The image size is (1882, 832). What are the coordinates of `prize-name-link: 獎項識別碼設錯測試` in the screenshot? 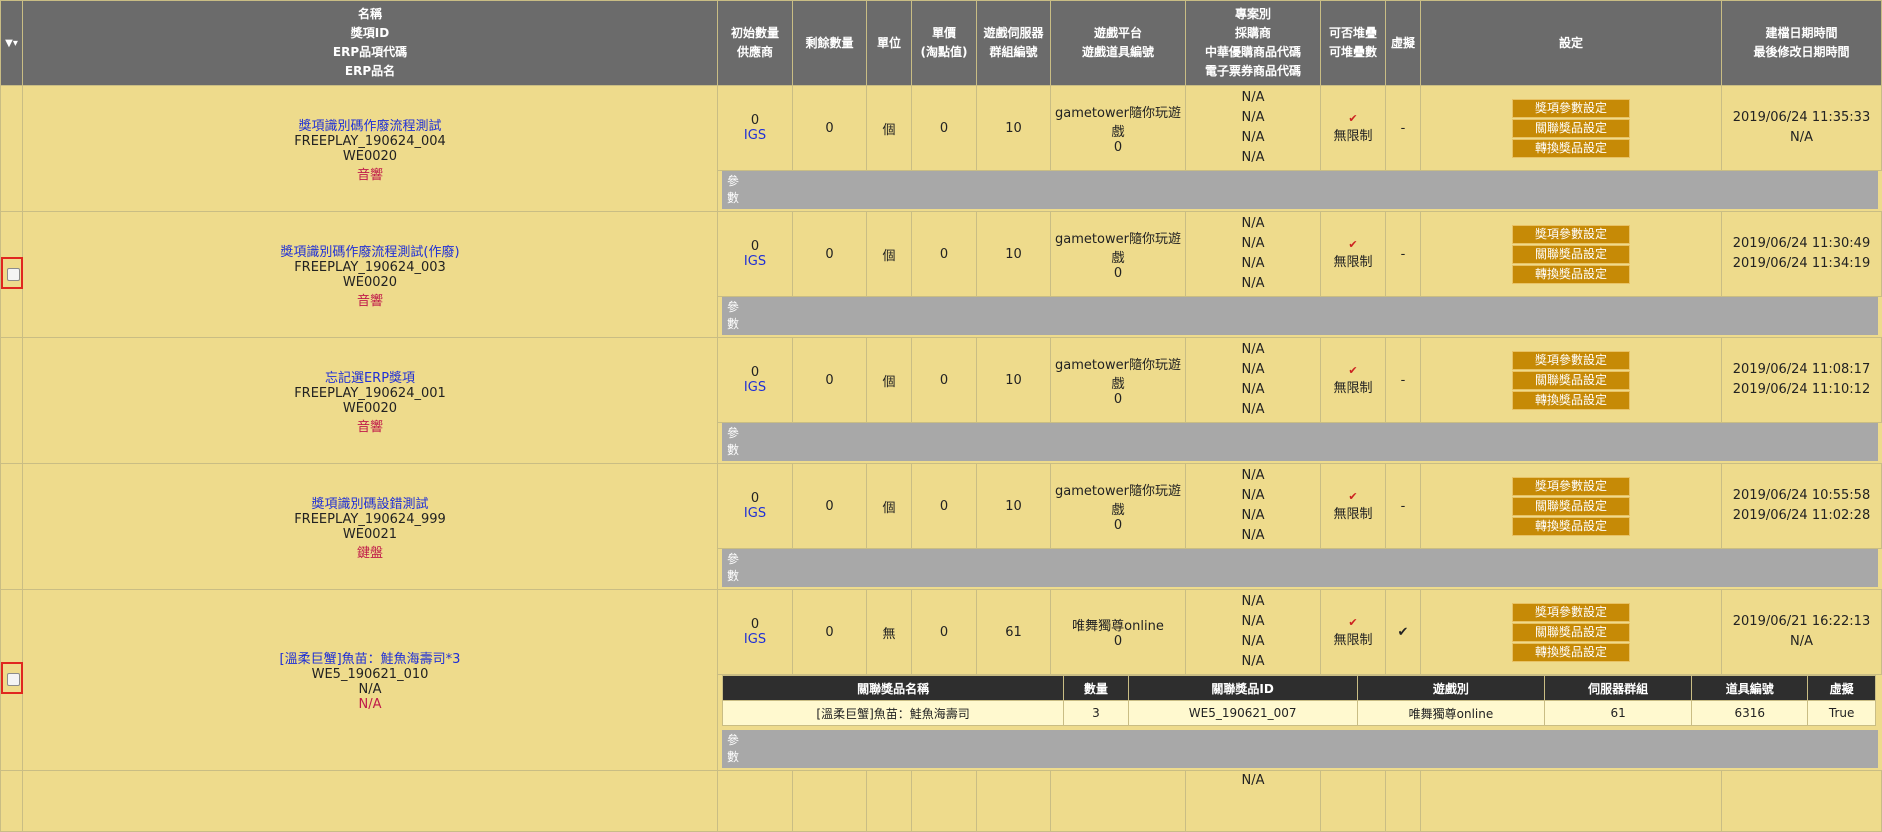 It's located at (370, 502).